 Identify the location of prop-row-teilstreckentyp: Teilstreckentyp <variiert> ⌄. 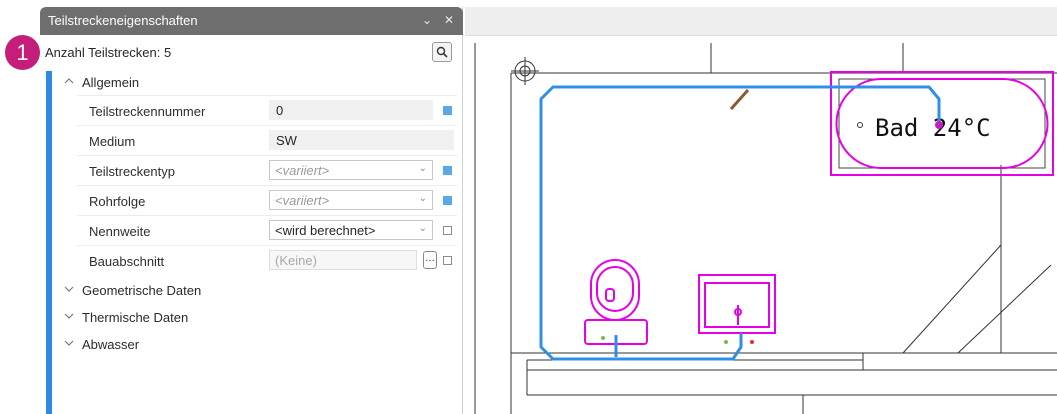
(267, 170).